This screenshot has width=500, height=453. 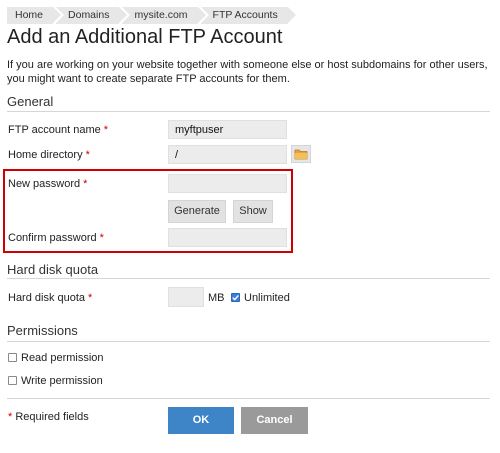 What do you see at coordinates (52, 238) in the screenshot?
I see `confirm-password-label-text: Confirm password` at bounding box center [52, 238].